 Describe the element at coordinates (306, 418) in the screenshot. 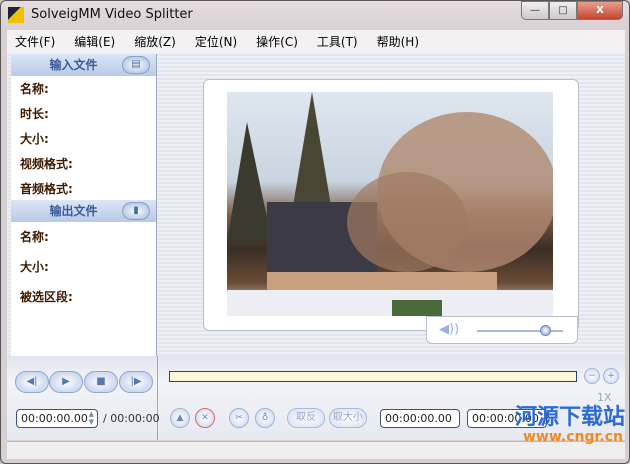

I see `invert-button: 取反` at that location.